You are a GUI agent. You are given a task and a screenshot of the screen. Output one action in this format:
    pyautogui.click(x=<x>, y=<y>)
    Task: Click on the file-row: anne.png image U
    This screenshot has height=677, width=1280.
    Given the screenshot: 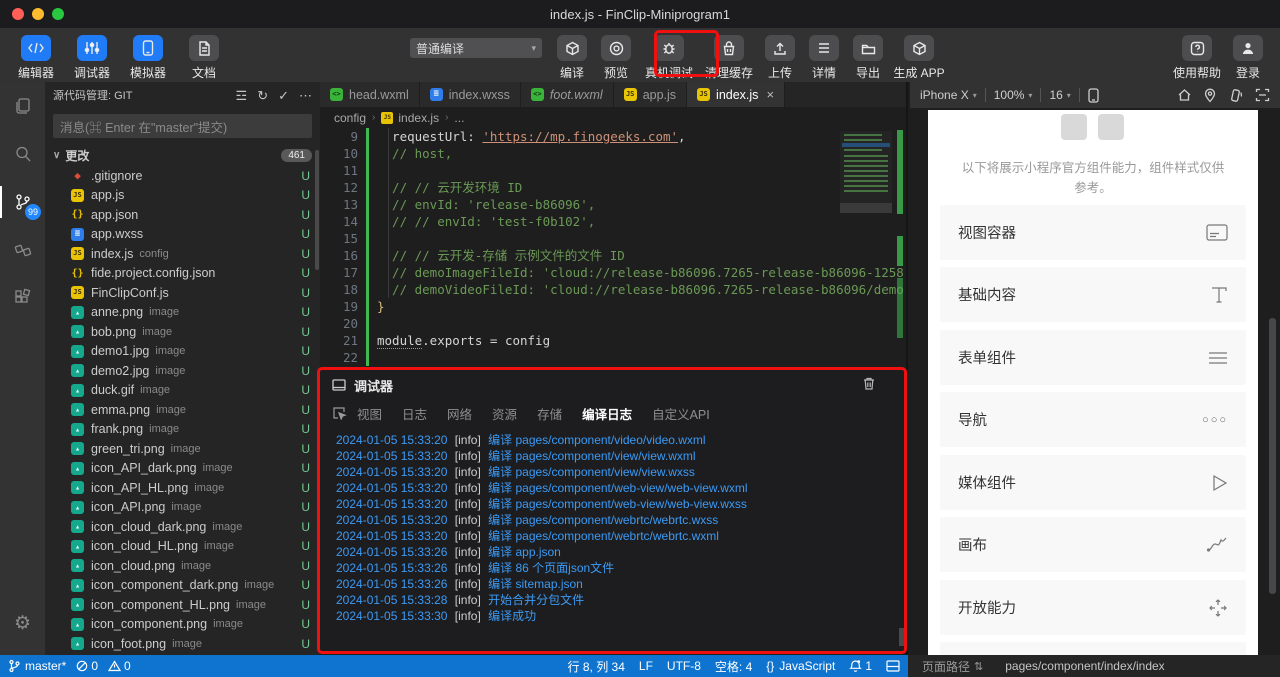 What is the action you would take?
    pyautogui.click(x=182, y=313)
    